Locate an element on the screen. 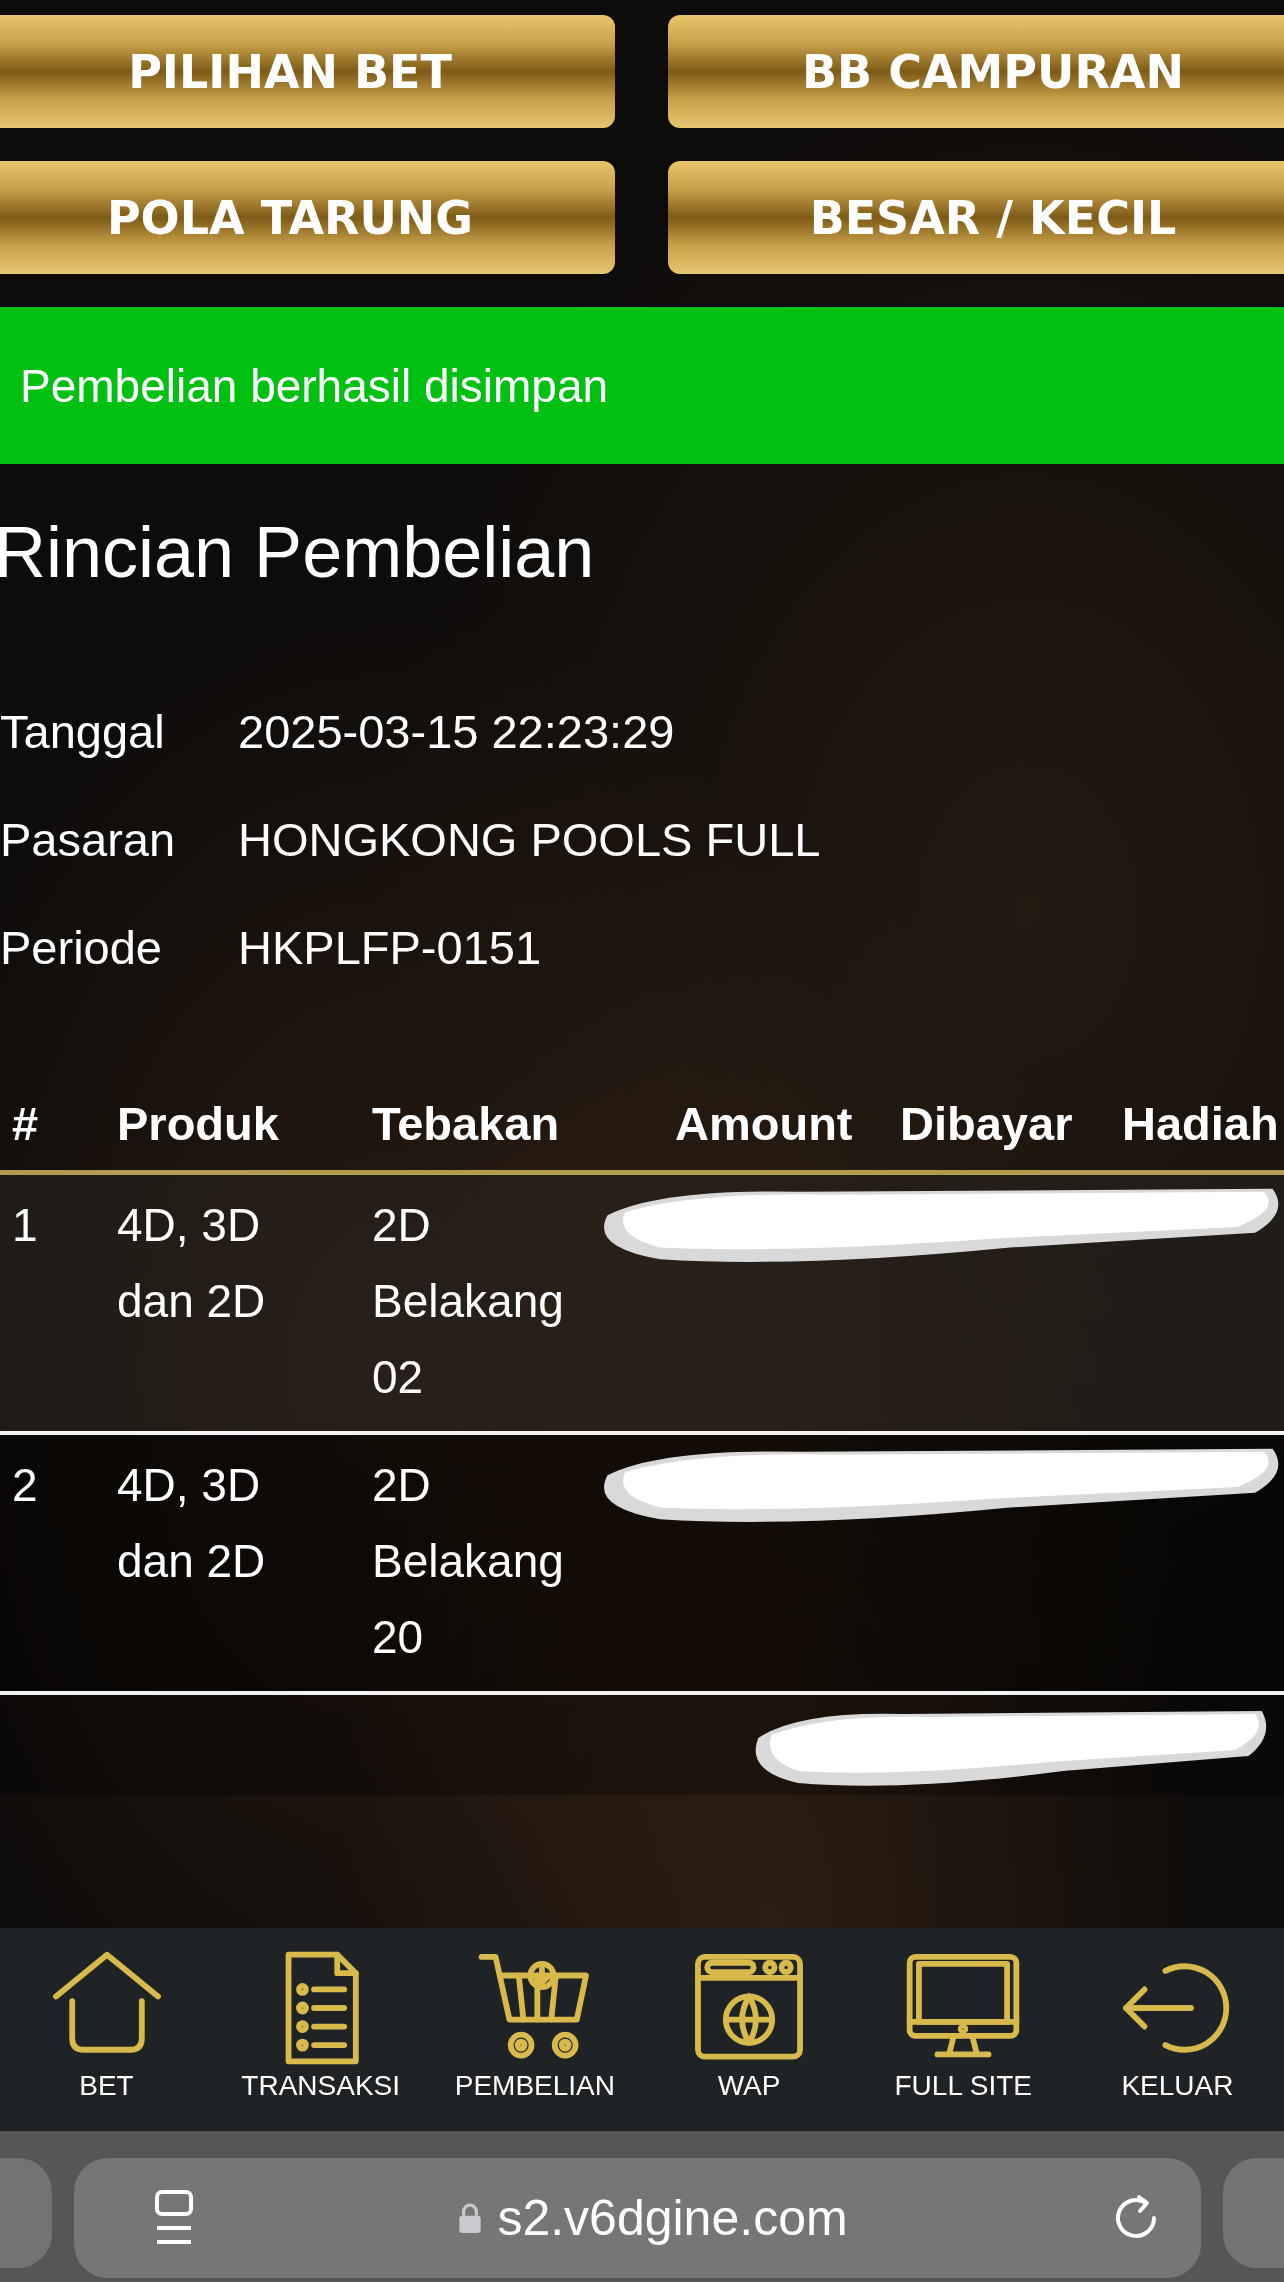 The height and width of the screenshot is (2282, 1284). column-header: # is located at coordinates (26, 1124).